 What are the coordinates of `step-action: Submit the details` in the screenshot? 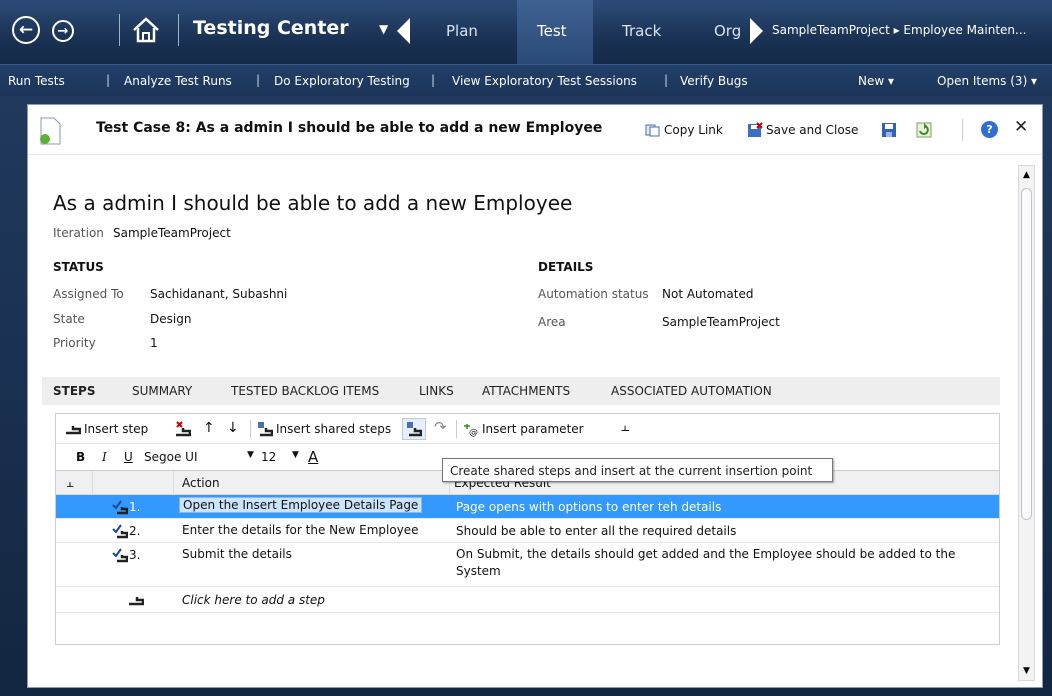 It's located at (237, 554).